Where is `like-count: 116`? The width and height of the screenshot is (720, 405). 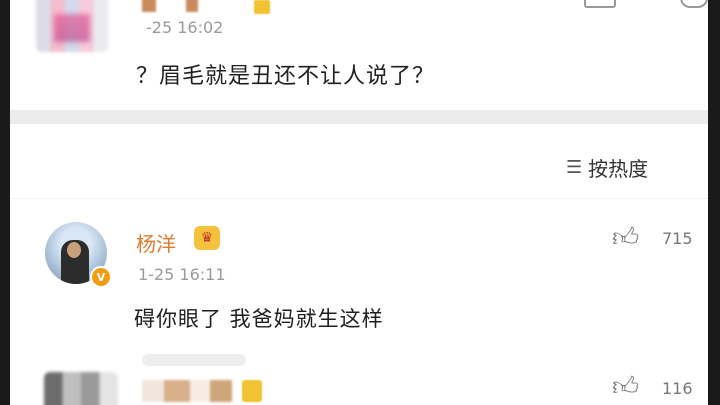 like-count: 116 is located at coordinates (677, 388).